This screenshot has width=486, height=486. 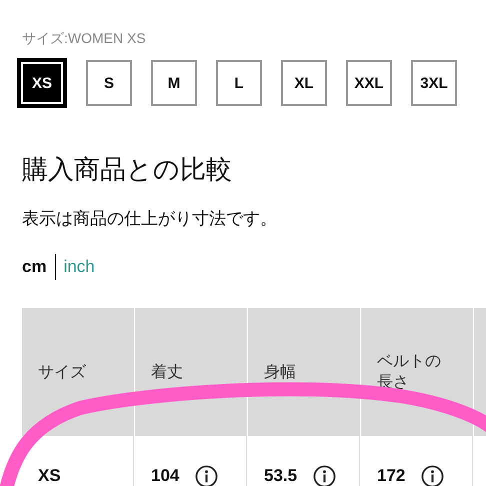 I want to click on size-option: XL, so click(x=304, y=83).